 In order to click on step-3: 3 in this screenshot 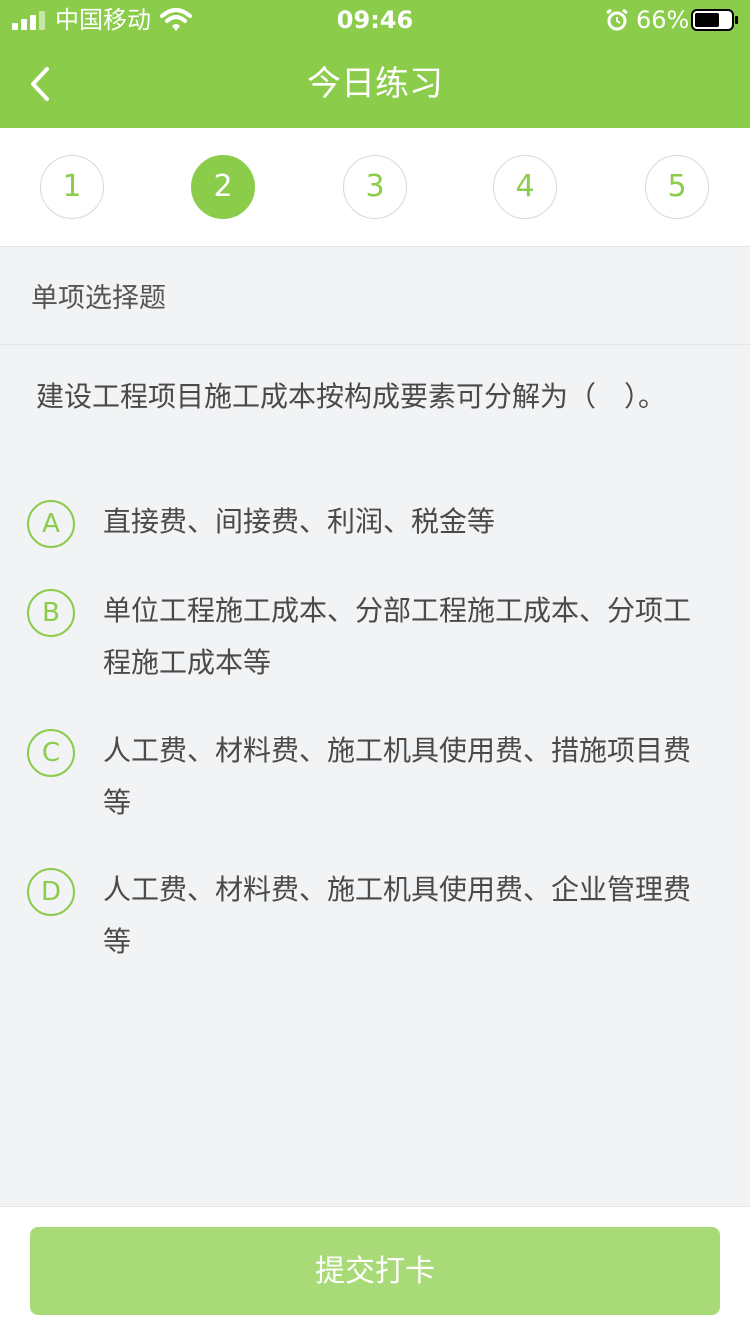, I will do `click(375, 187)`.